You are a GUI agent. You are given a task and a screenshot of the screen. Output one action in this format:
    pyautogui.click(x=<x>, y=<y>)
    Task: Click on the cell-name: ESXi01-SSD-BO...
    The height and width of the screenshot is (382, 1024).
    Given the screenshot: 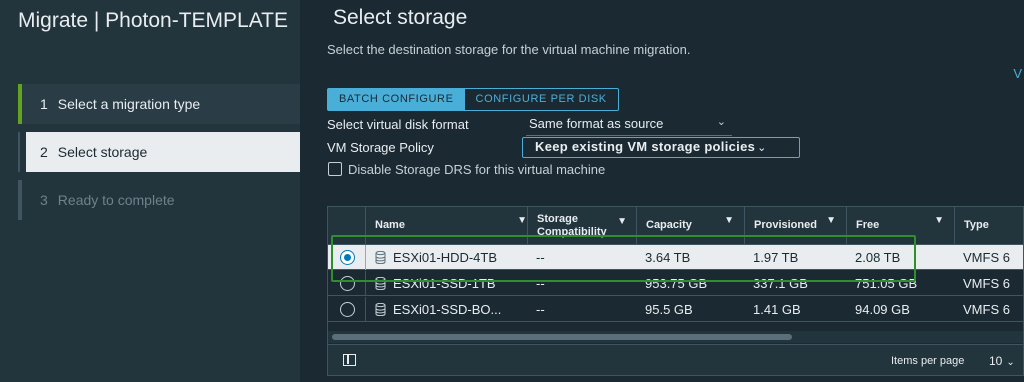 What is the action you would take?
    pyautogui.click(x=446, y=309)
    